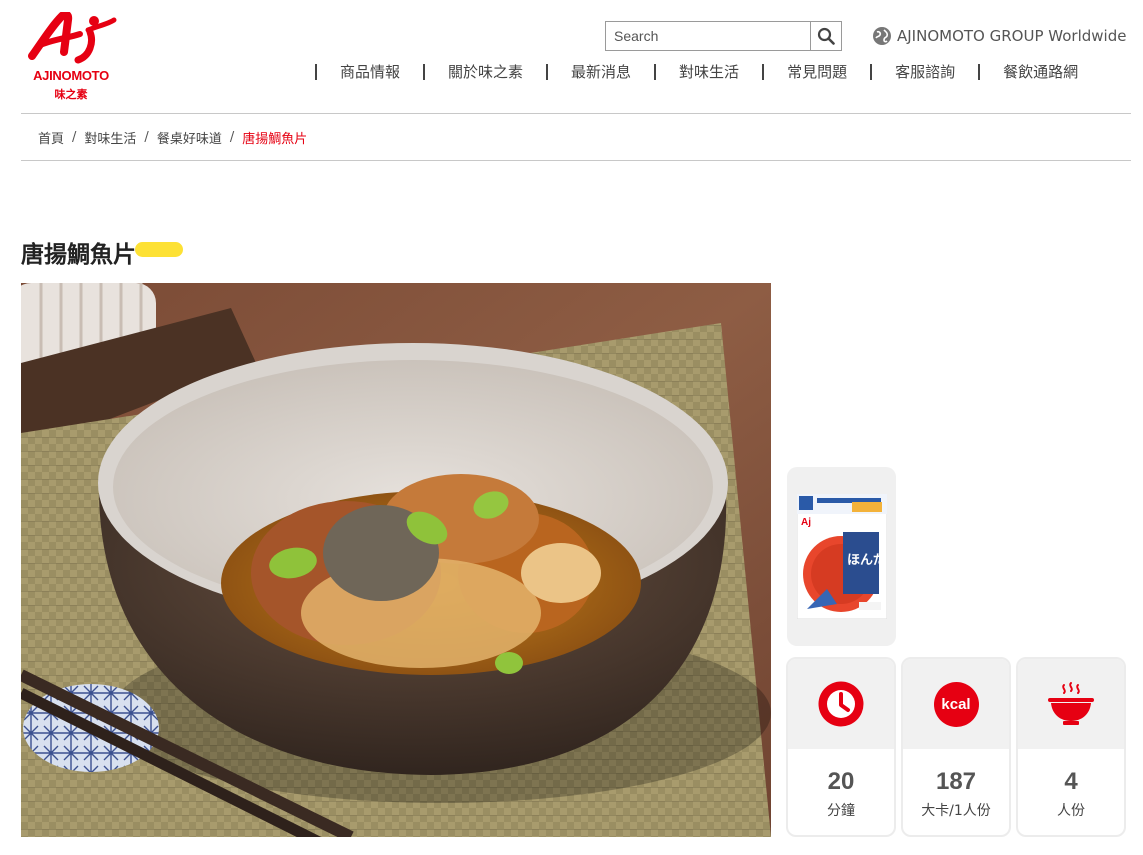 This screenshot has width=1143, height=855. I want to click on stat-time-unit: 分鐘, so click(841, 811).